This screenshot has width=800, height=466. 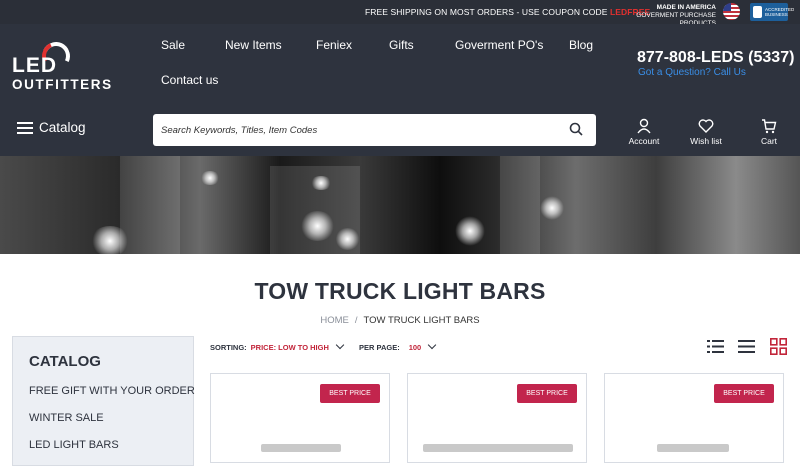 What do you see at coordinates (715, 58) in the screenshot?
I see `phone-number: 877-808-LEDS (5337)` at bounding box center [715, 58].